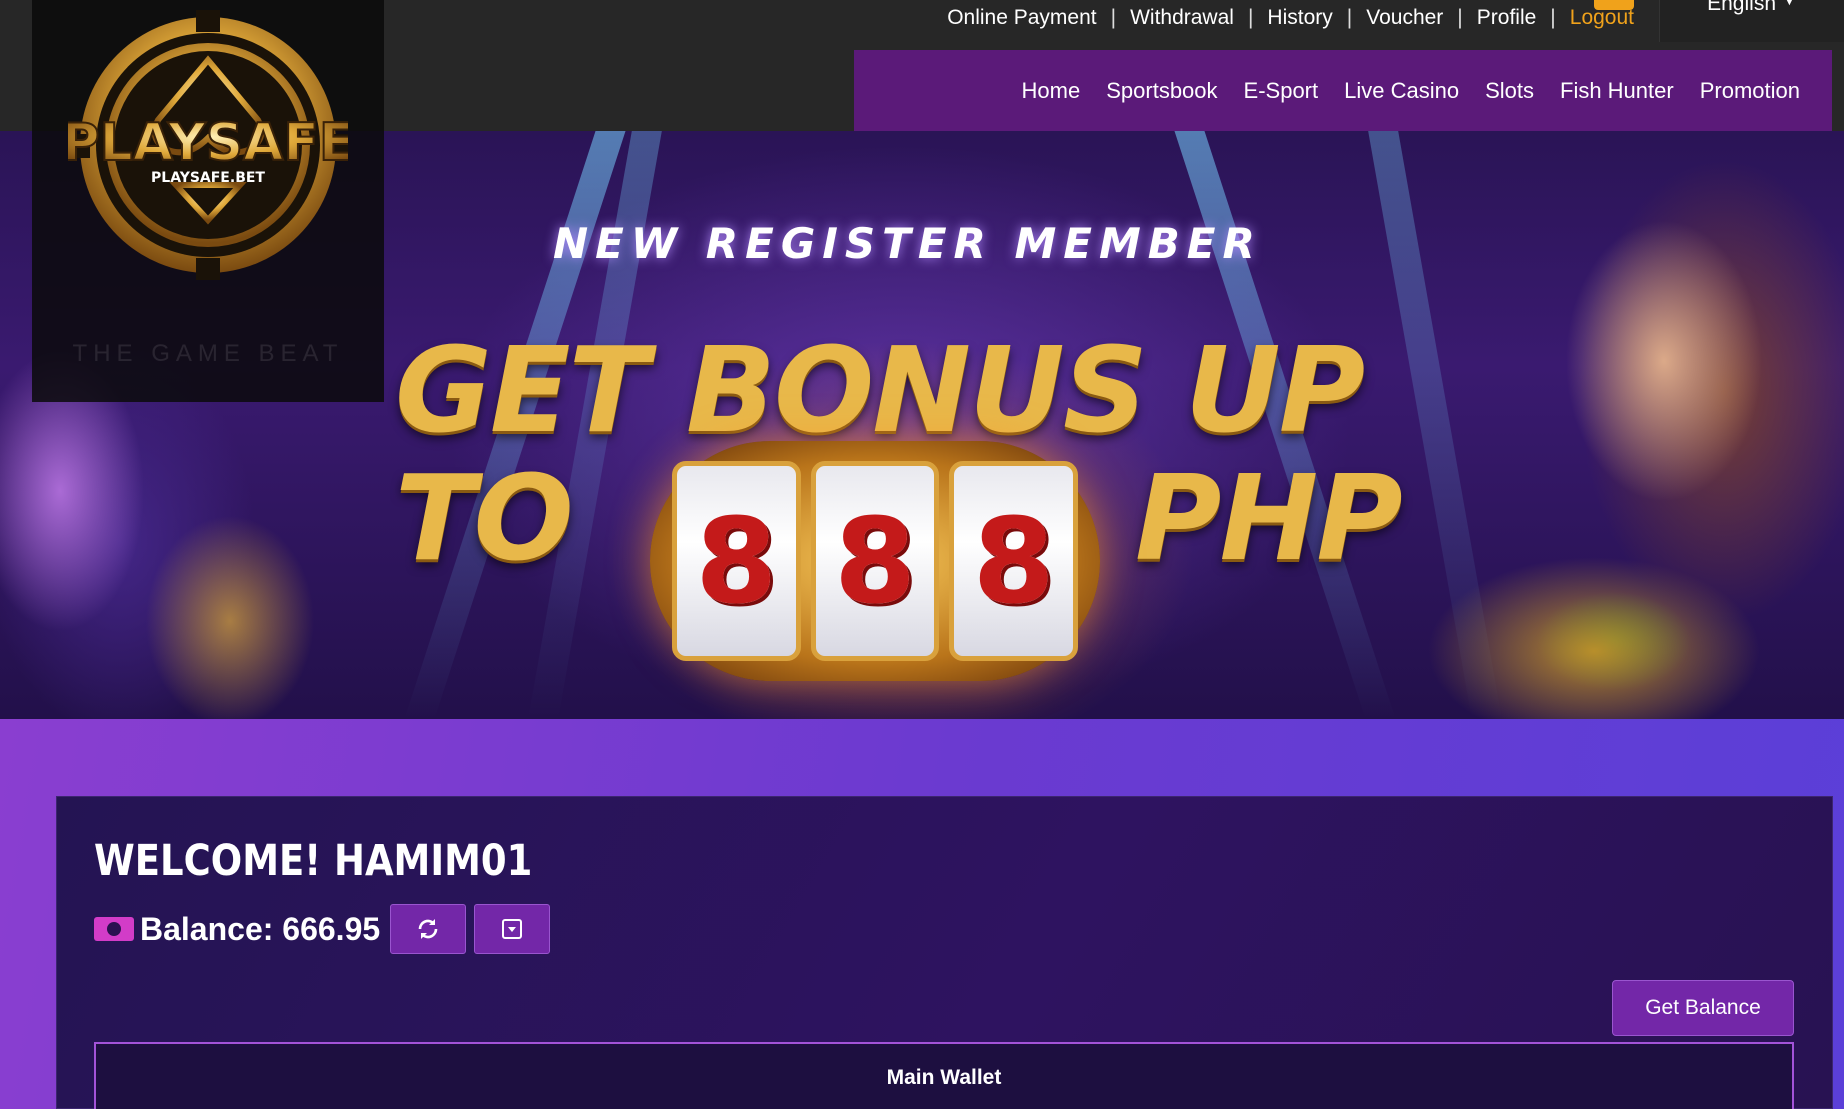  I want to click on notification-badge, so click(1614, 5).